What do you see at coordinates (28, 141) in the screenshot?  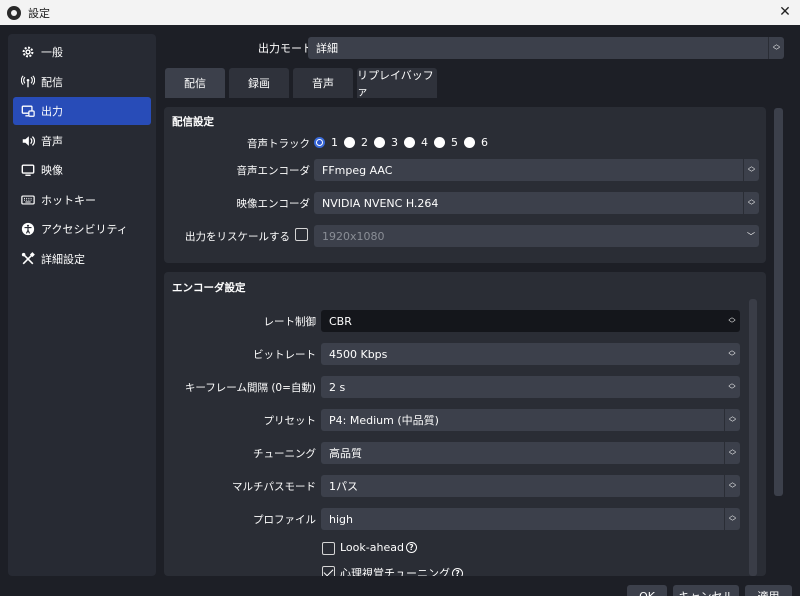 I see `speaker-icon` at bounding box center [28, 141].